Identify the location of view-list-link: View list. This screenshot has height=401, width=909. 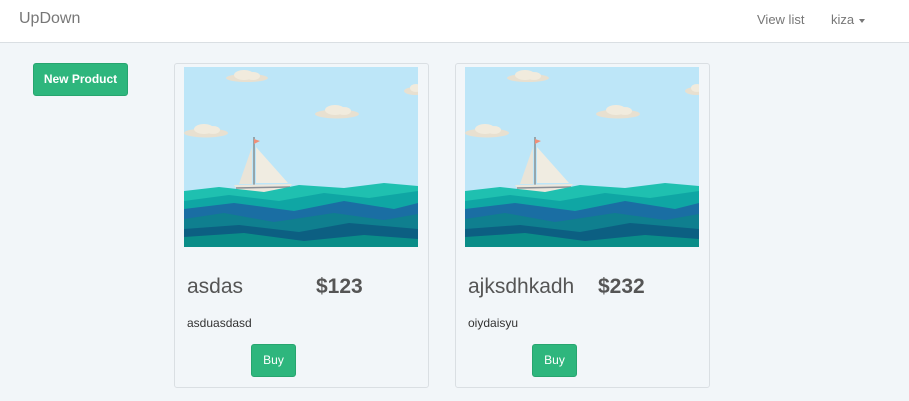
(780, 19).